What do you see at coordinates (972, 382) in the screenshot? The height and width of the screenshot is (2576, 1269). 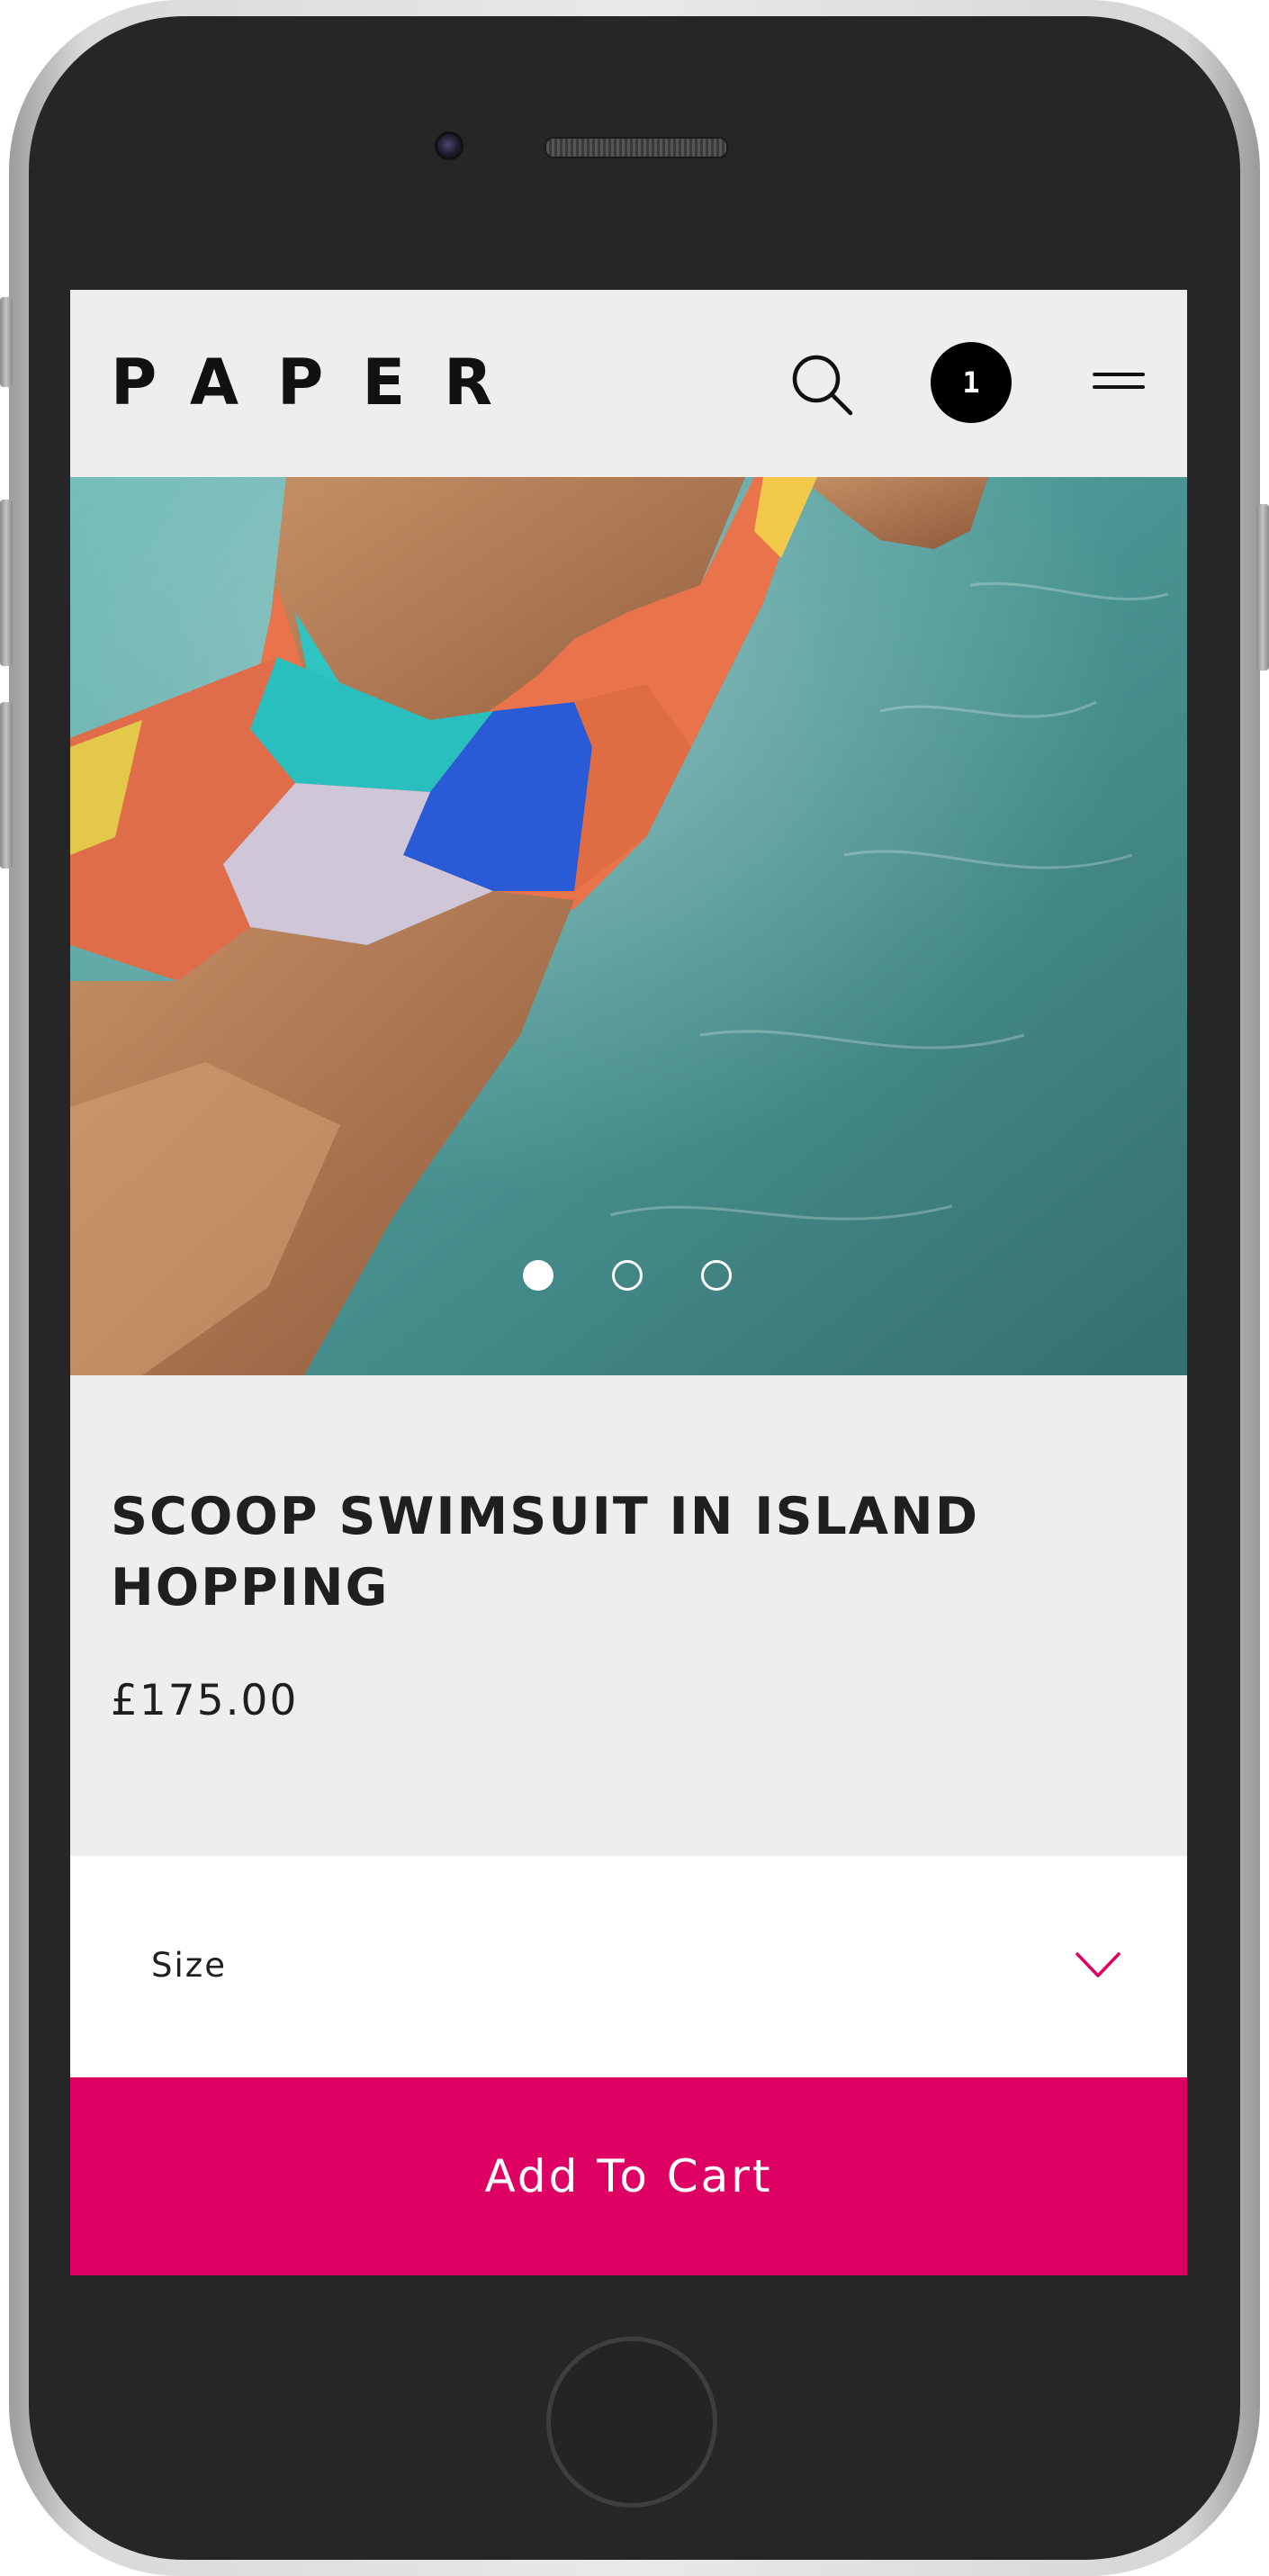 I see `cart-count-badge: 1` at bounding box center [972, 382].